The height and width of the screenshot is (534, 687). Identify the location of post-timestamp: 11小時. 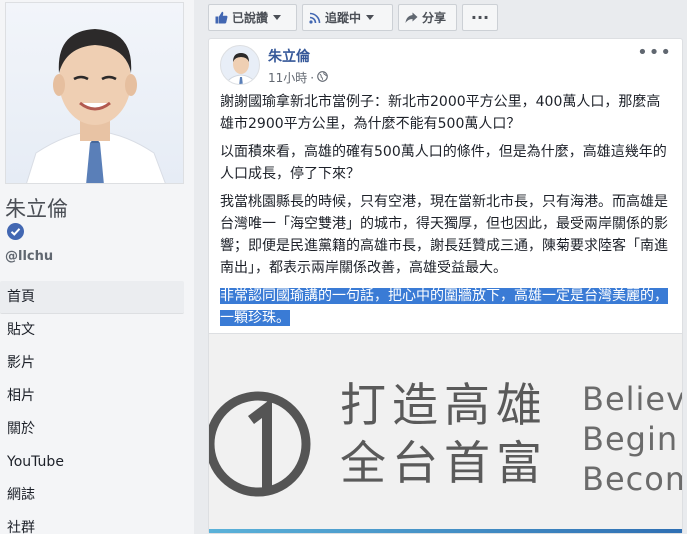
(287, 77).